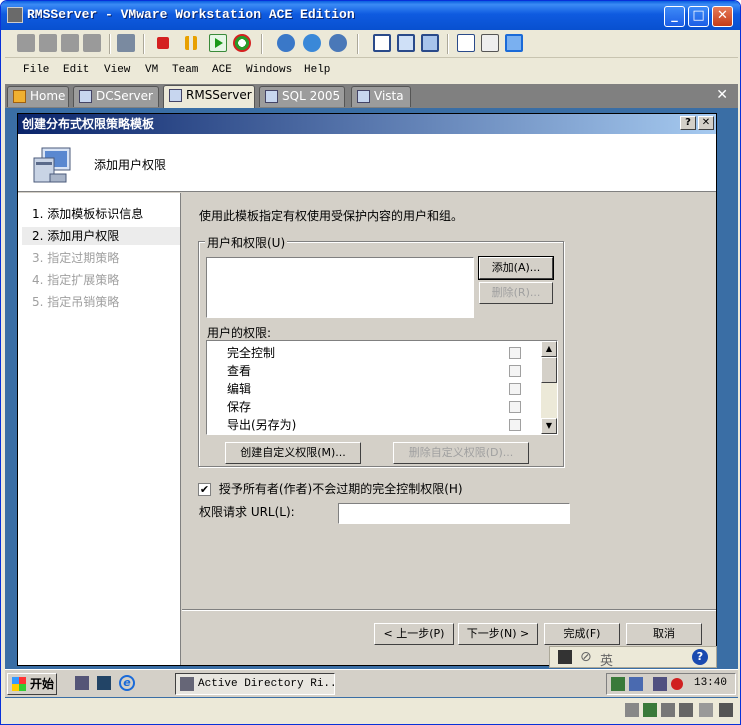  Describe the element at coordinates (185, 70) in the screenshot. I see `menu-team: Team` at that location.